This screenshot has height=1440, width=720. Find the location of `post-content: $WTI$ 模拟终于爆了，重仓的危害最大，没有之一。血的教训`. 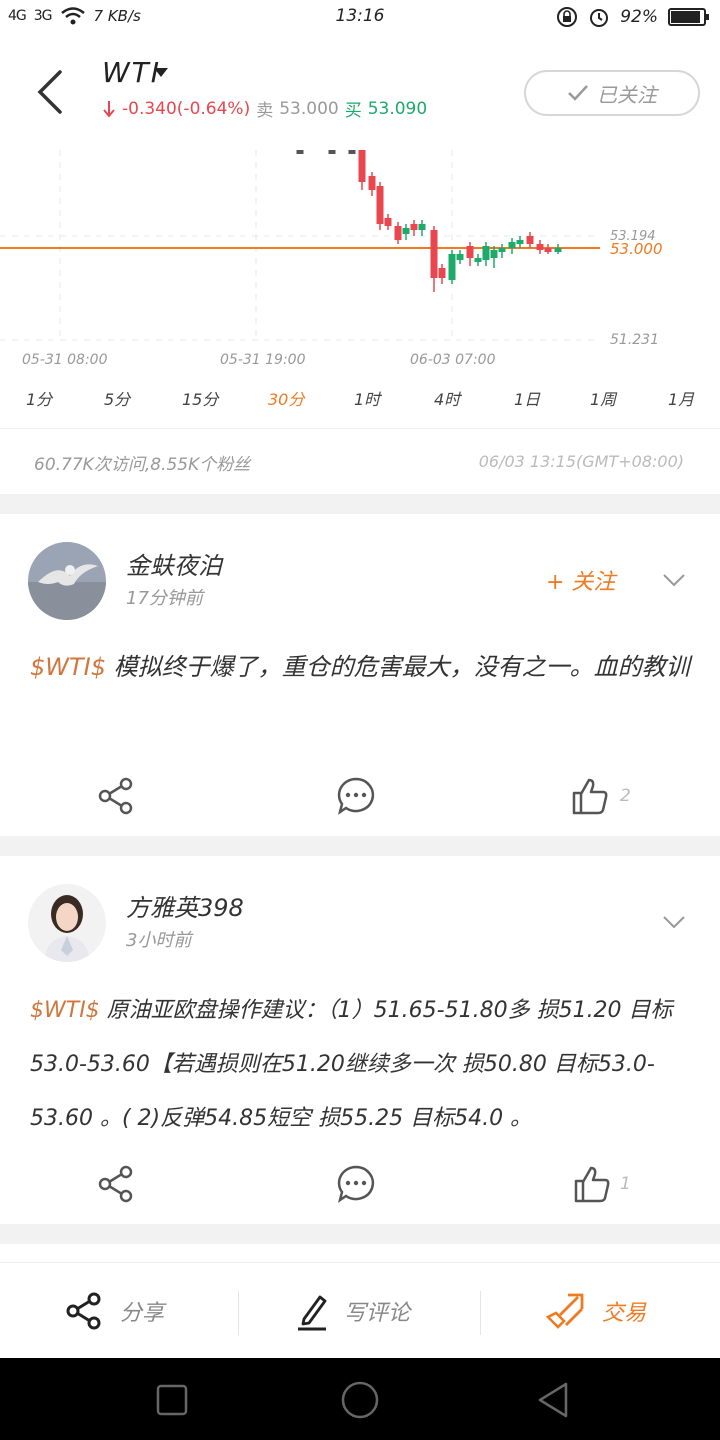

post-content: $WTI$ 模拟终于爆了，重仓的危害最大，没有之一。血的教训 is located at coordinates (362, 667).